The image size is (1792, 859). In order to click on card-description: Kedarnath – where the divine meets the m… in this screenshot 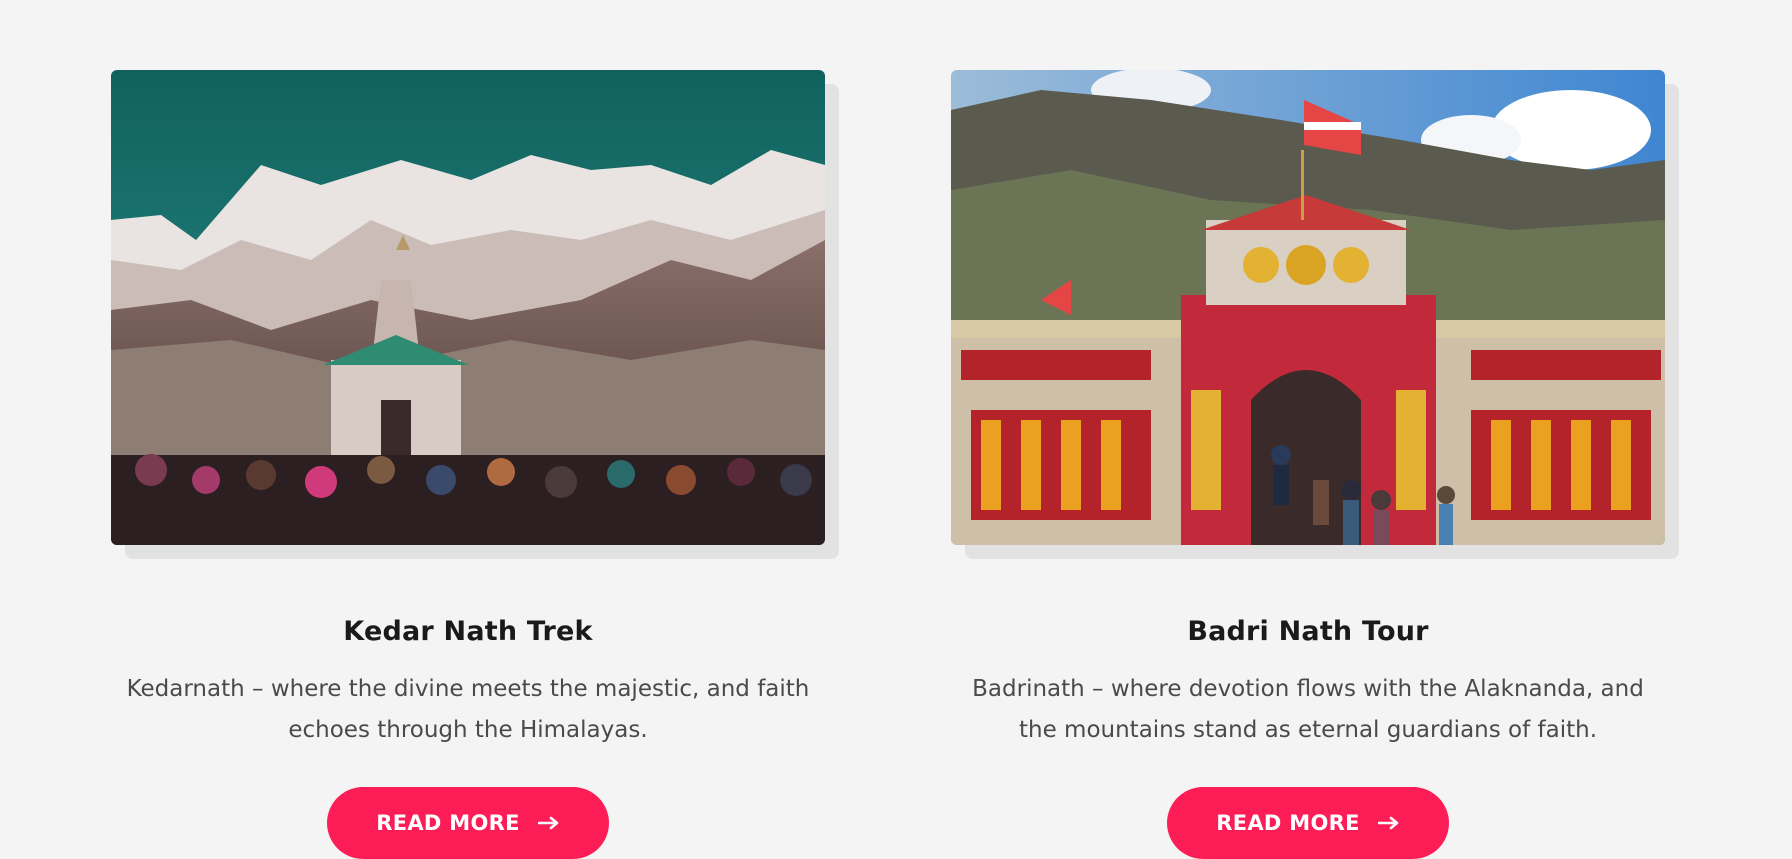, I will do `click(468, 709)`.